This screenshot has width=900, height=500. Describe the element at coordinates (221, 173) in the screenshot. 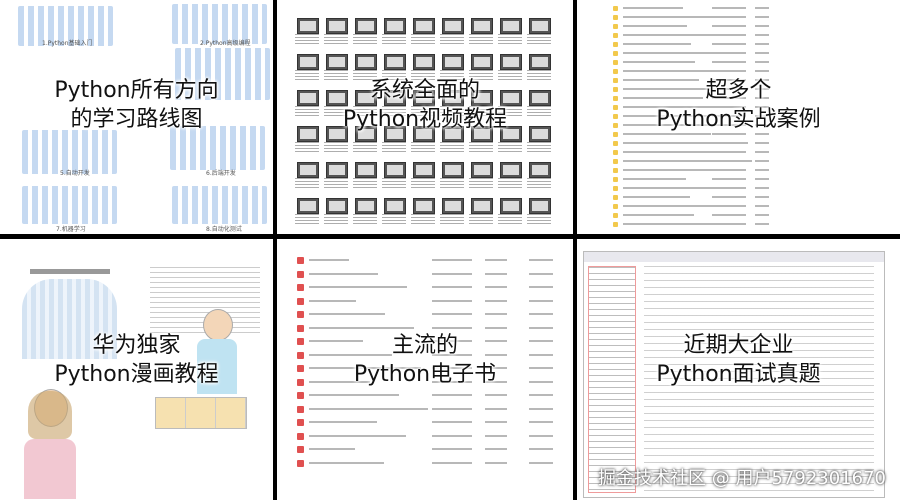

I see `roadmap-label: 6.后端开发` at that location.